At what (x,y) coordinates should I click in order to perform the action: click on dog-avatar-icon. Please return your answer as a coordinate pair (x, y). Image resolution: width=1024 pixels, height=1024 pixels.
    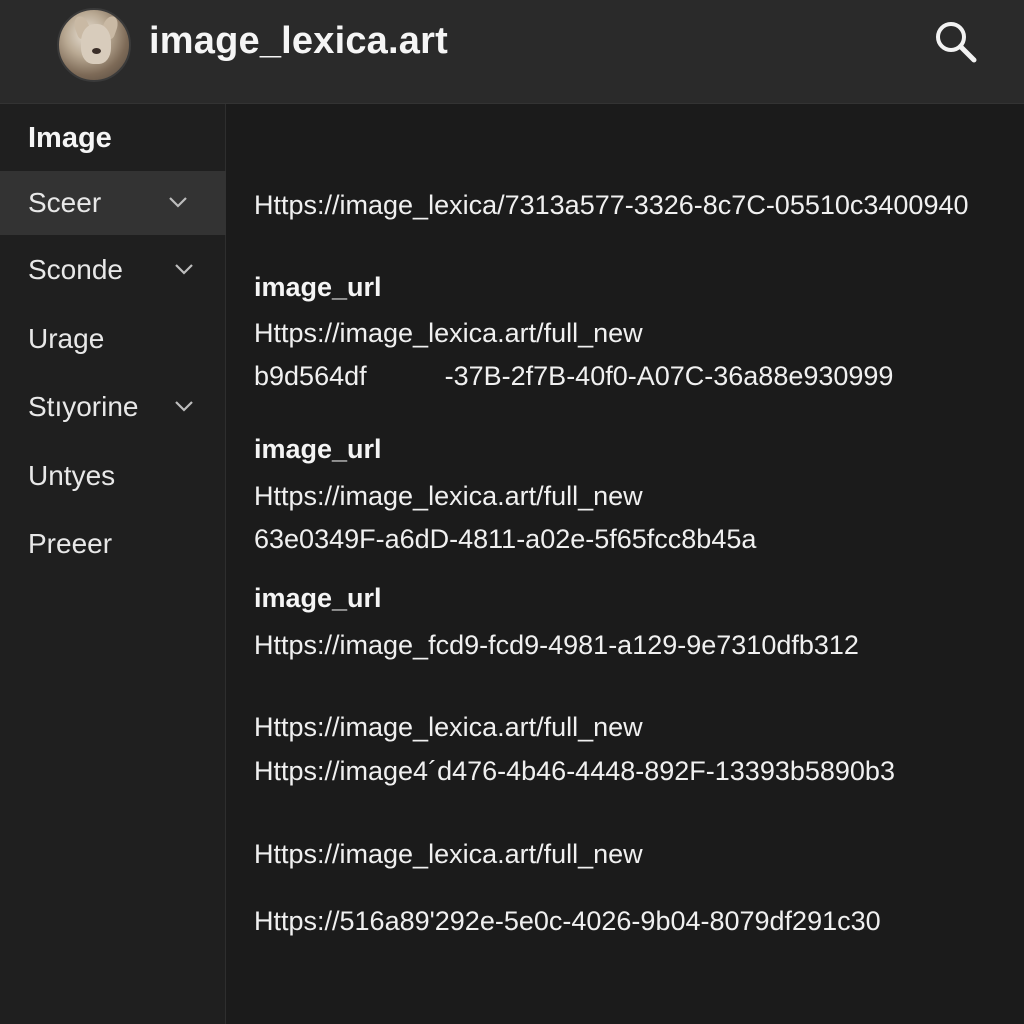
    Looking at the image, I should click on (94, 45).